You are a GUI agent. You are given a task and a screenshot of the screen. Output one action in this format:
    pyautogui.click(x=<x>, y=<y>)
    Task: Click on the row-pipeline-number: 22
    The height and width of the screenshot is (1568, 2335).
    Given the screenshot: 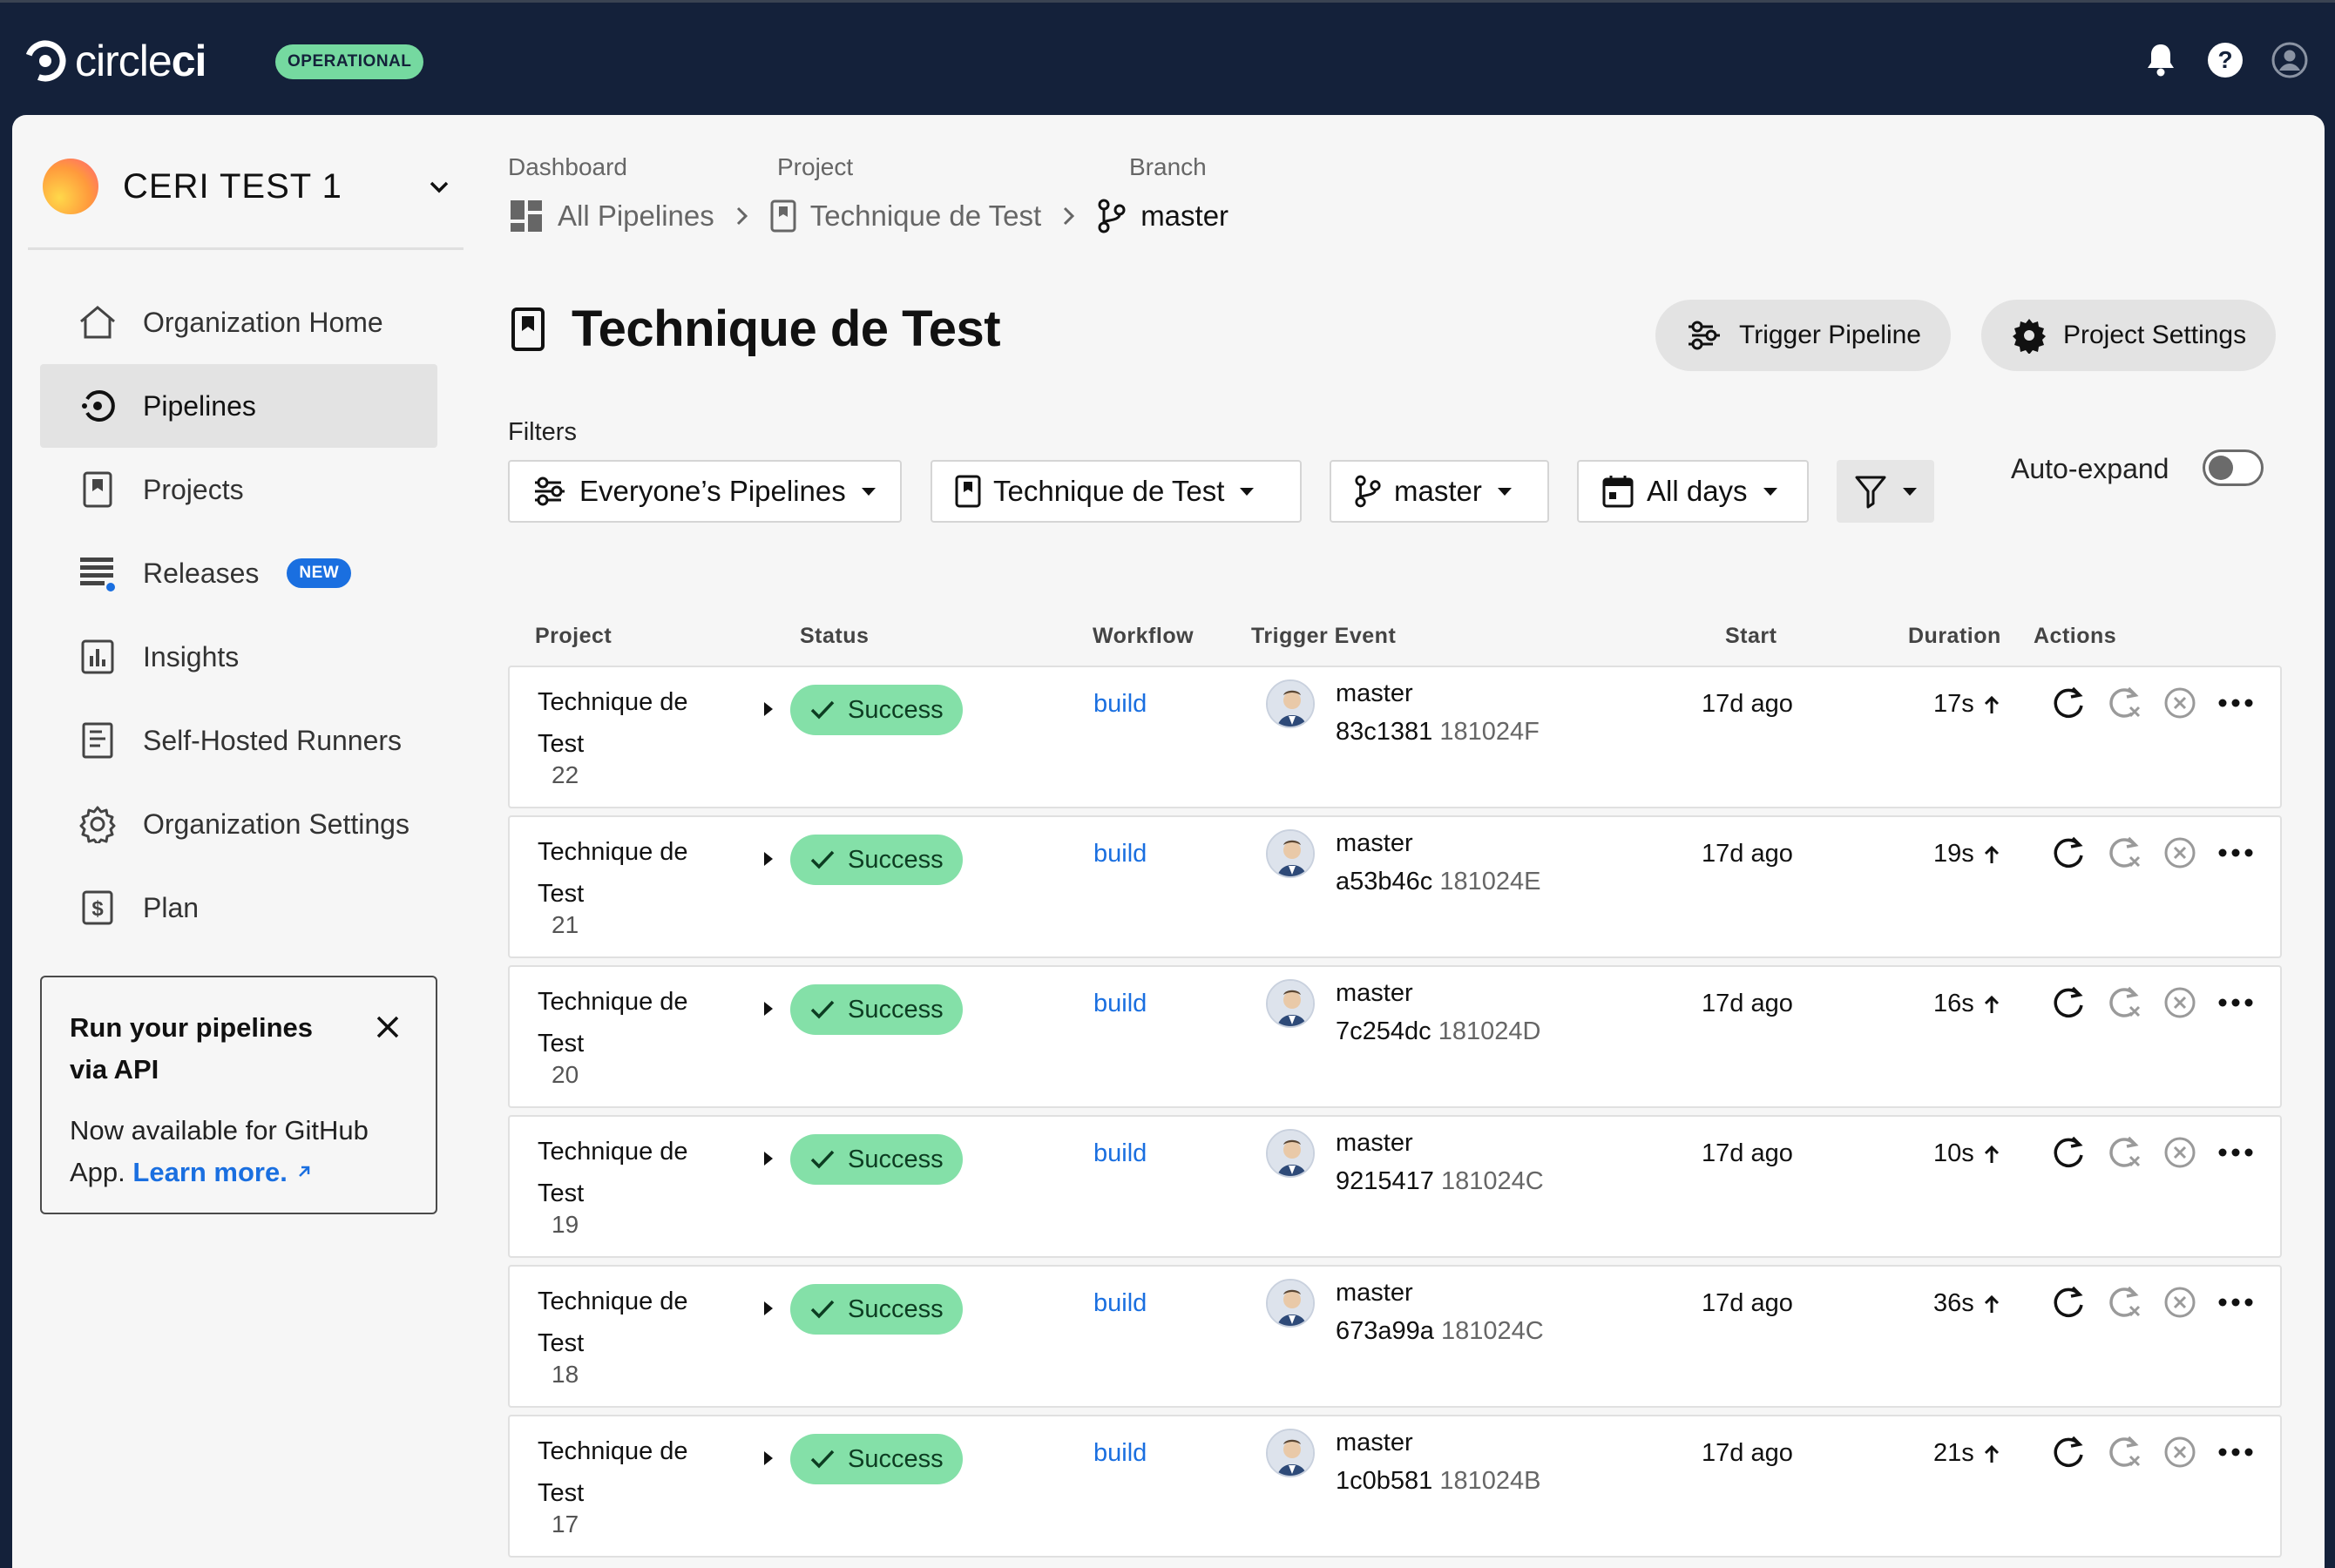 What is the action you would take?
    pyautogui.click(x=565, y=775)
    